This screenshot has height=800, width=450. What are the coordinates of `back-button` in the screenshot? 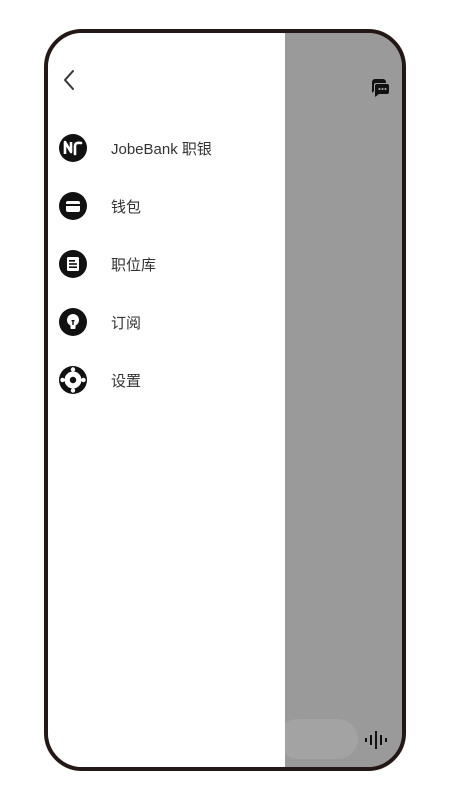 It's located at (69, 82).